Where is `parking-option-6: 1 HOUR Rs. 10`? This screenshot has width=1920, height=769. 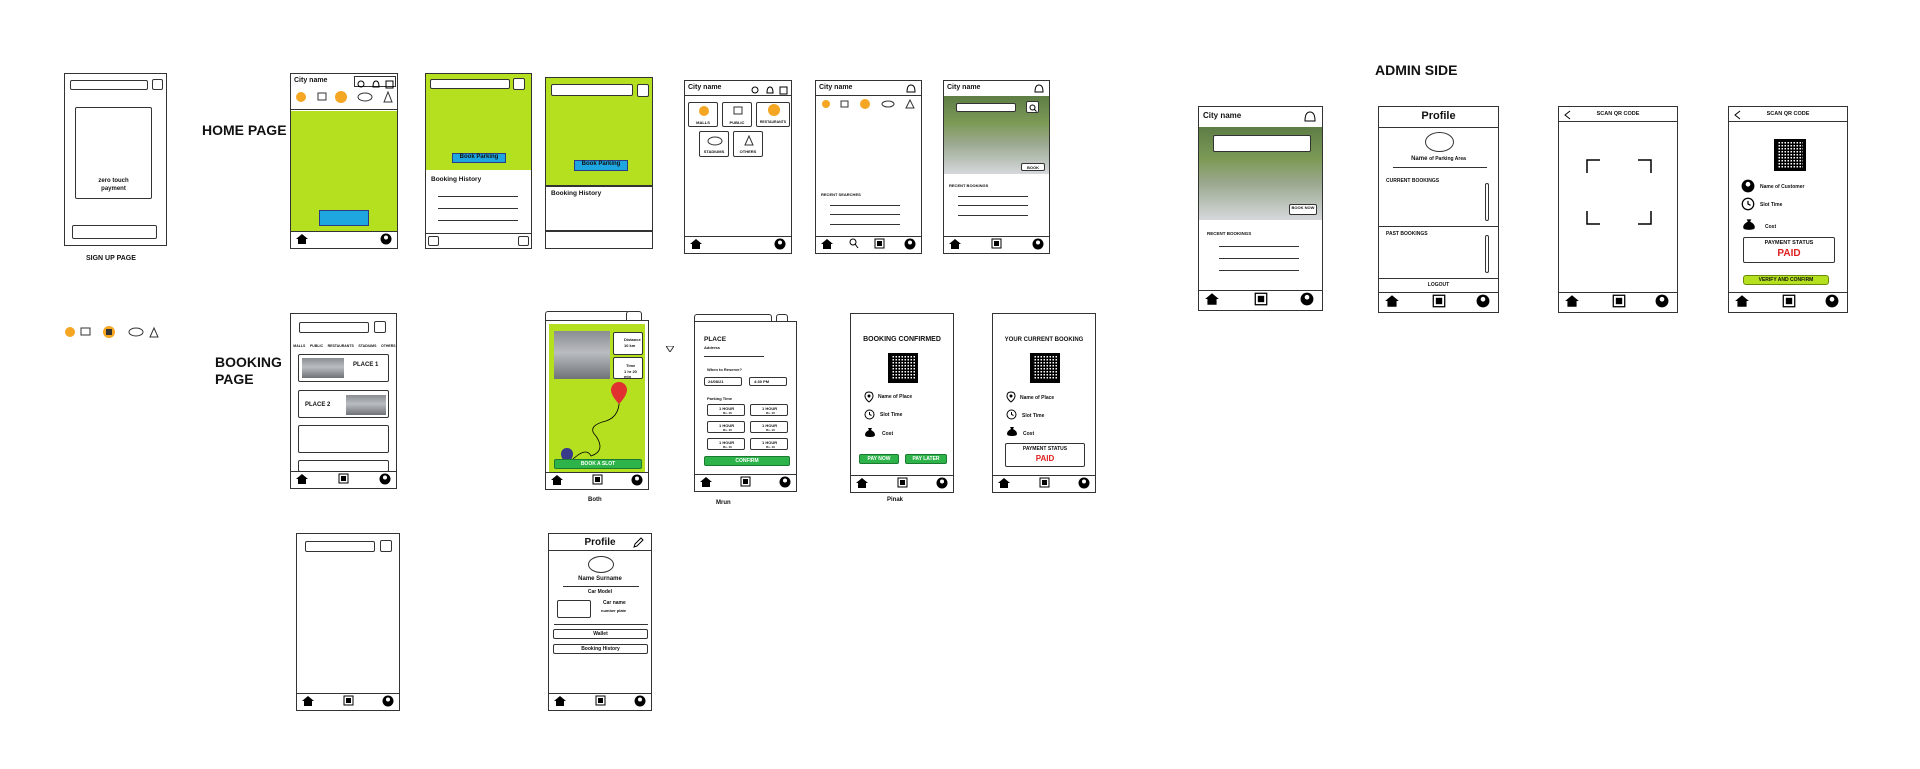
parking-option-6: 1 HOUR Rs. 10 is located at coordinates (769, 444).